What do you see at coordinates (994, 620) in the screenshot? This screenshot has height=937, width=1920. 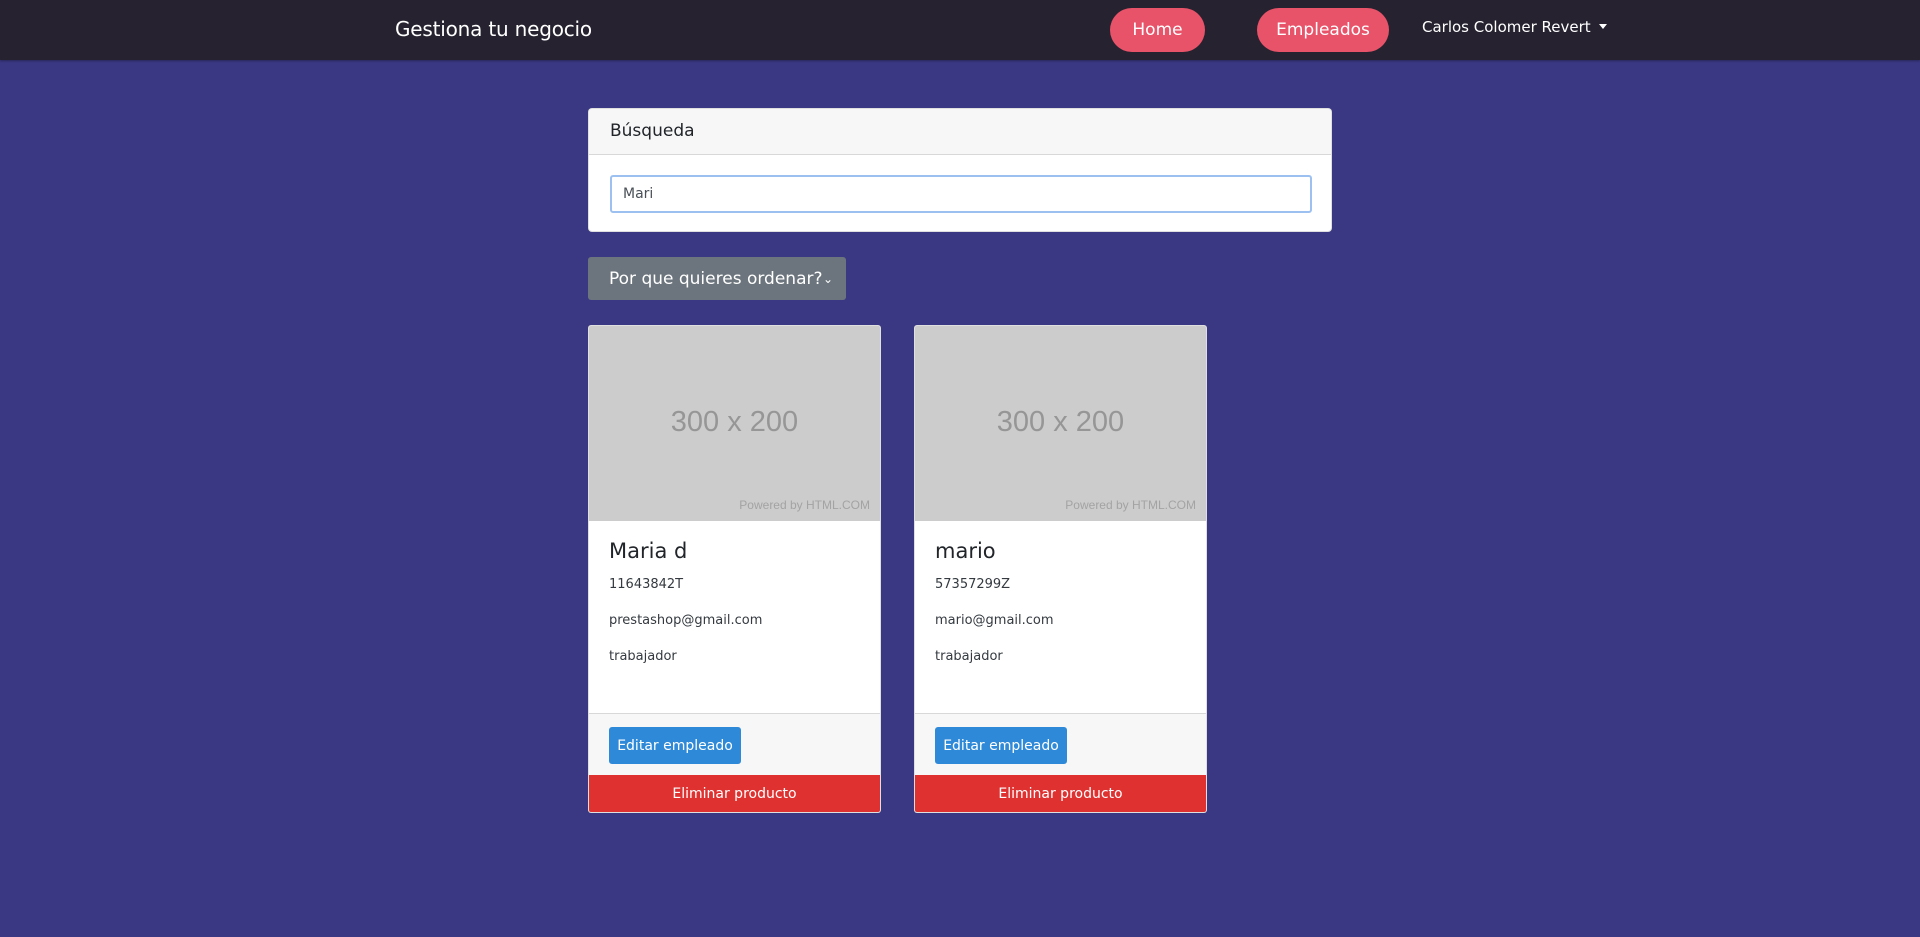 I see `employee-email: mario@gmail.com` at bounding box center [994, 620].